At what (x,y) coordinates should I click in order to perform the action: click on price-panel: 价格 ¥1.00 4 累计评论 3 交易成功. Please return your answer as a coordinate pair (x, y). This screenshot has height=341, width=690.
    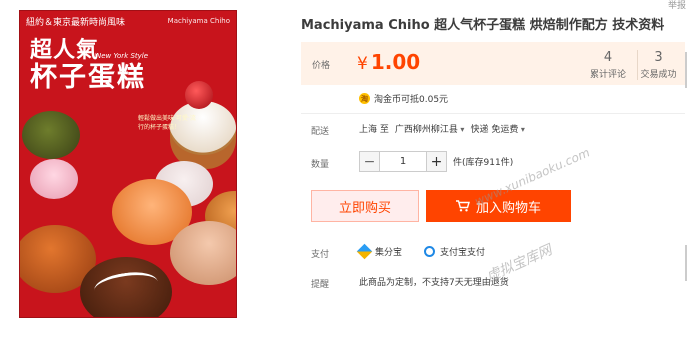
    Looking at the image, I should click on (493, 63).